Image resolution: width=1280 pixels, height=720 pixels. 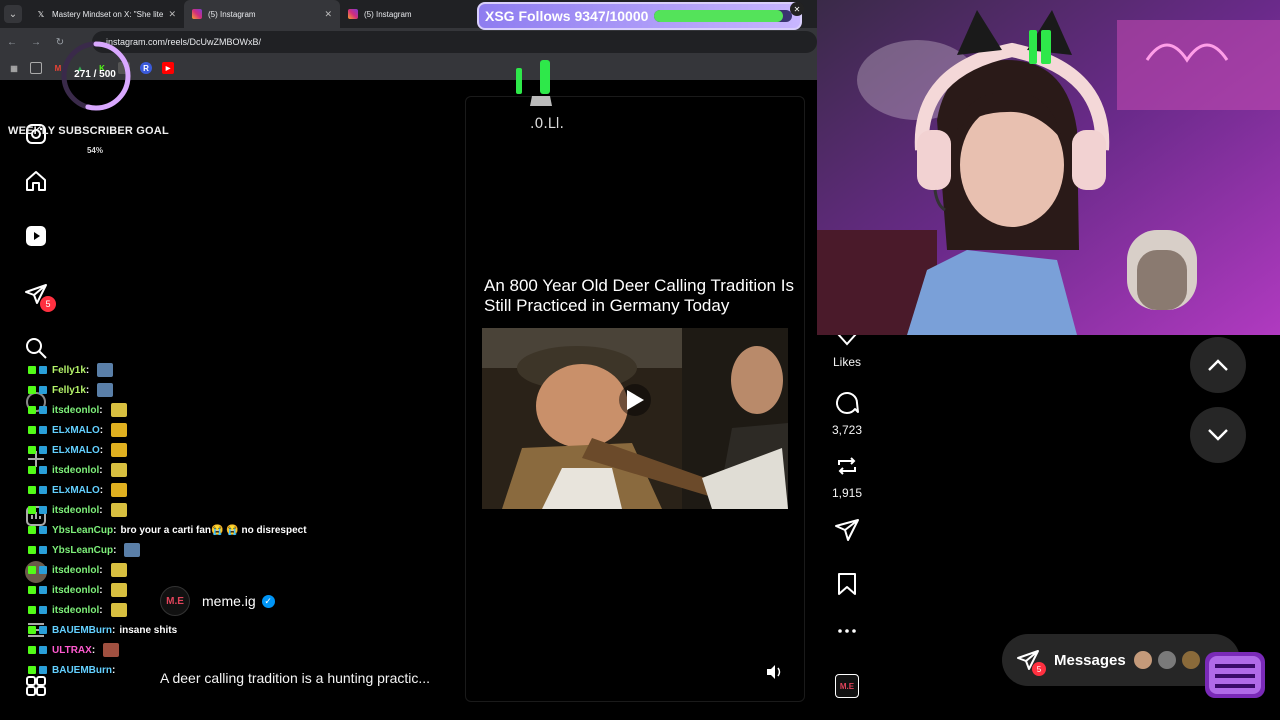 What do you see at coordinates (94, 150) in the screenshot?
I see `subscriber-goal-percent: 54%` at bounding box center [94, 150].